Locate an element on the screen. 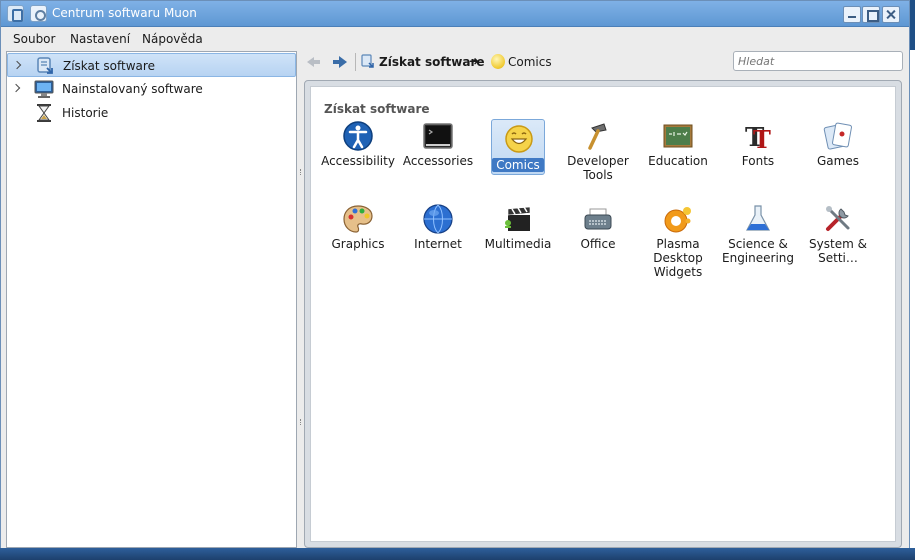 The height and width of the screenshot is (560, 915). panel-splitter is located at coordinates (301, 299).